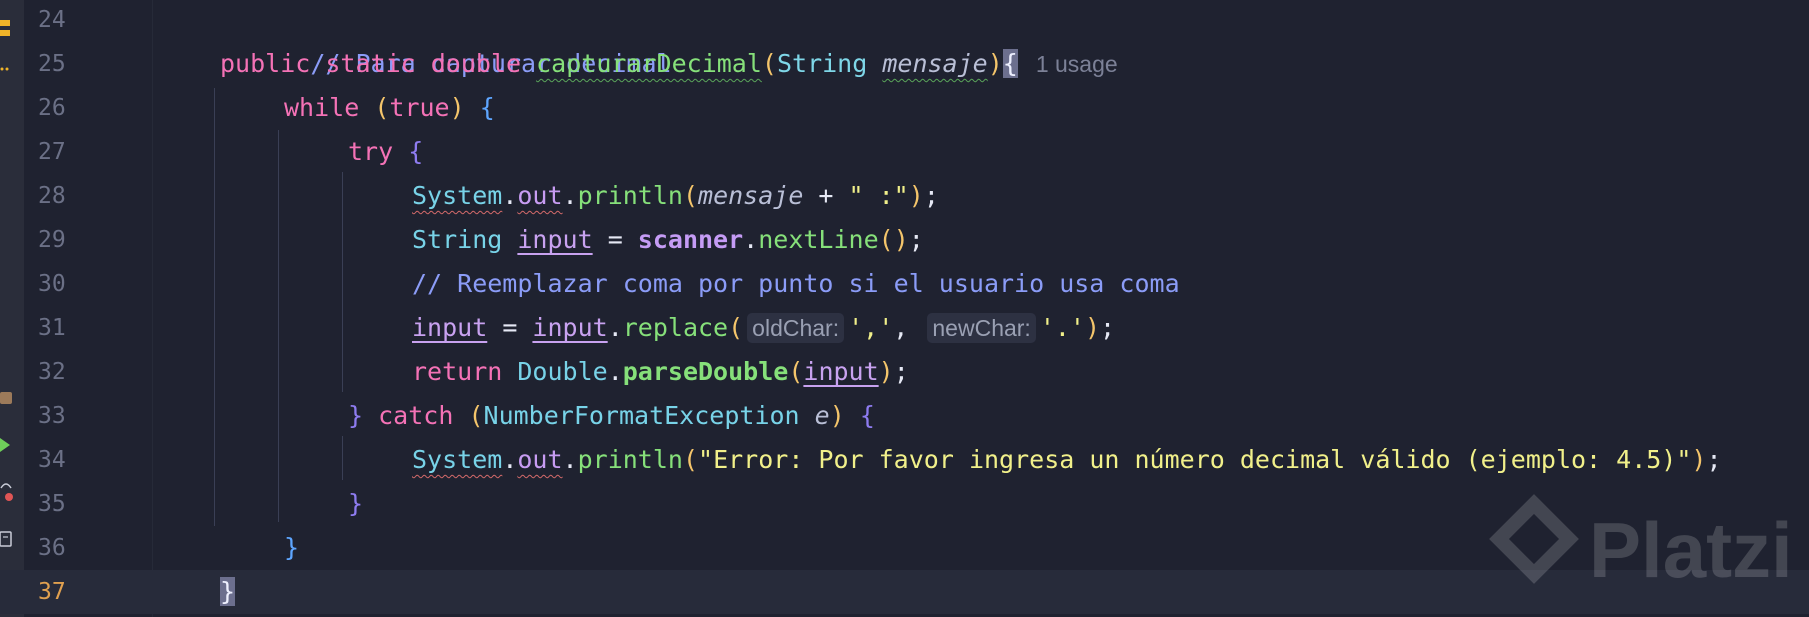 The width and height of the screenshot is (1809, 617). I want to click on keyword-while: while, so click(322, 107).